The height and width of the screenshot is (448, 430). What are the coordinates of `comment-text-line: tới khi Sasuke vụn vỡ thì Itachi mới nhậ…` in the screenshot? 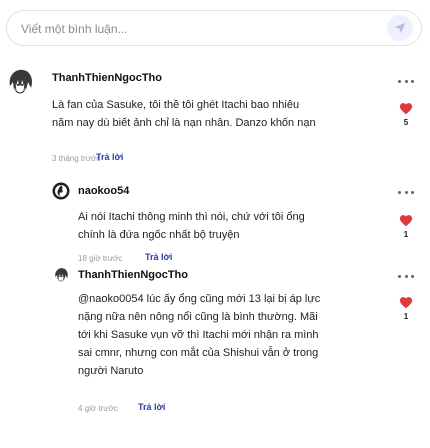 It's located at (198, 335).